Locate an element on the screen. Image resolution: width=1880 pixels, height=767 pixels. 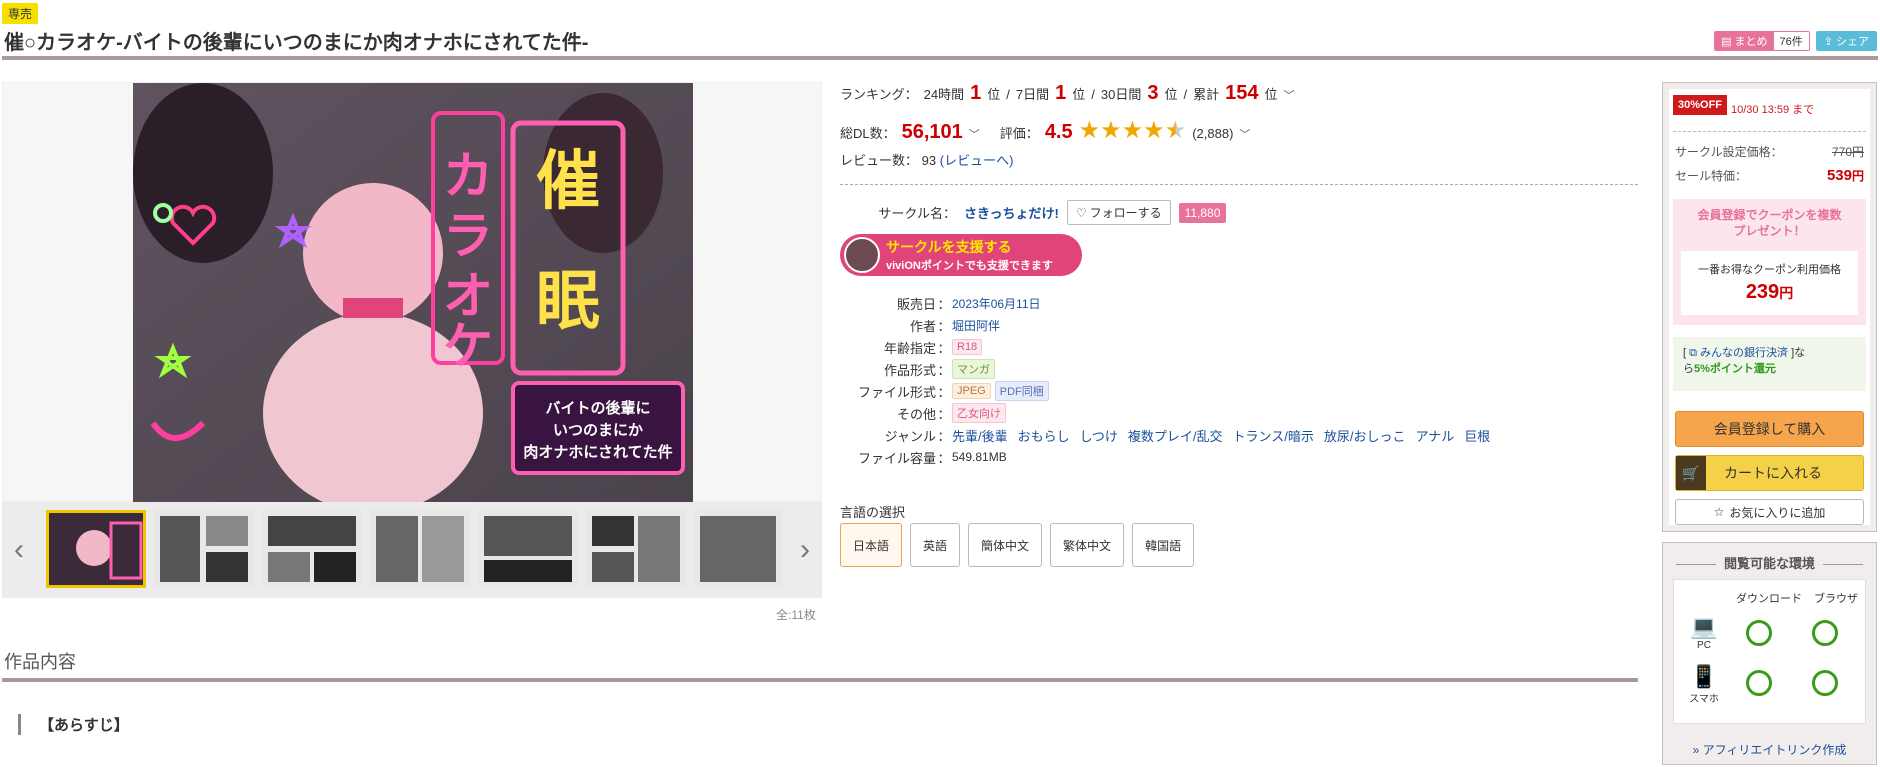
age-tag: R18 is located at coordinates (967, 347).